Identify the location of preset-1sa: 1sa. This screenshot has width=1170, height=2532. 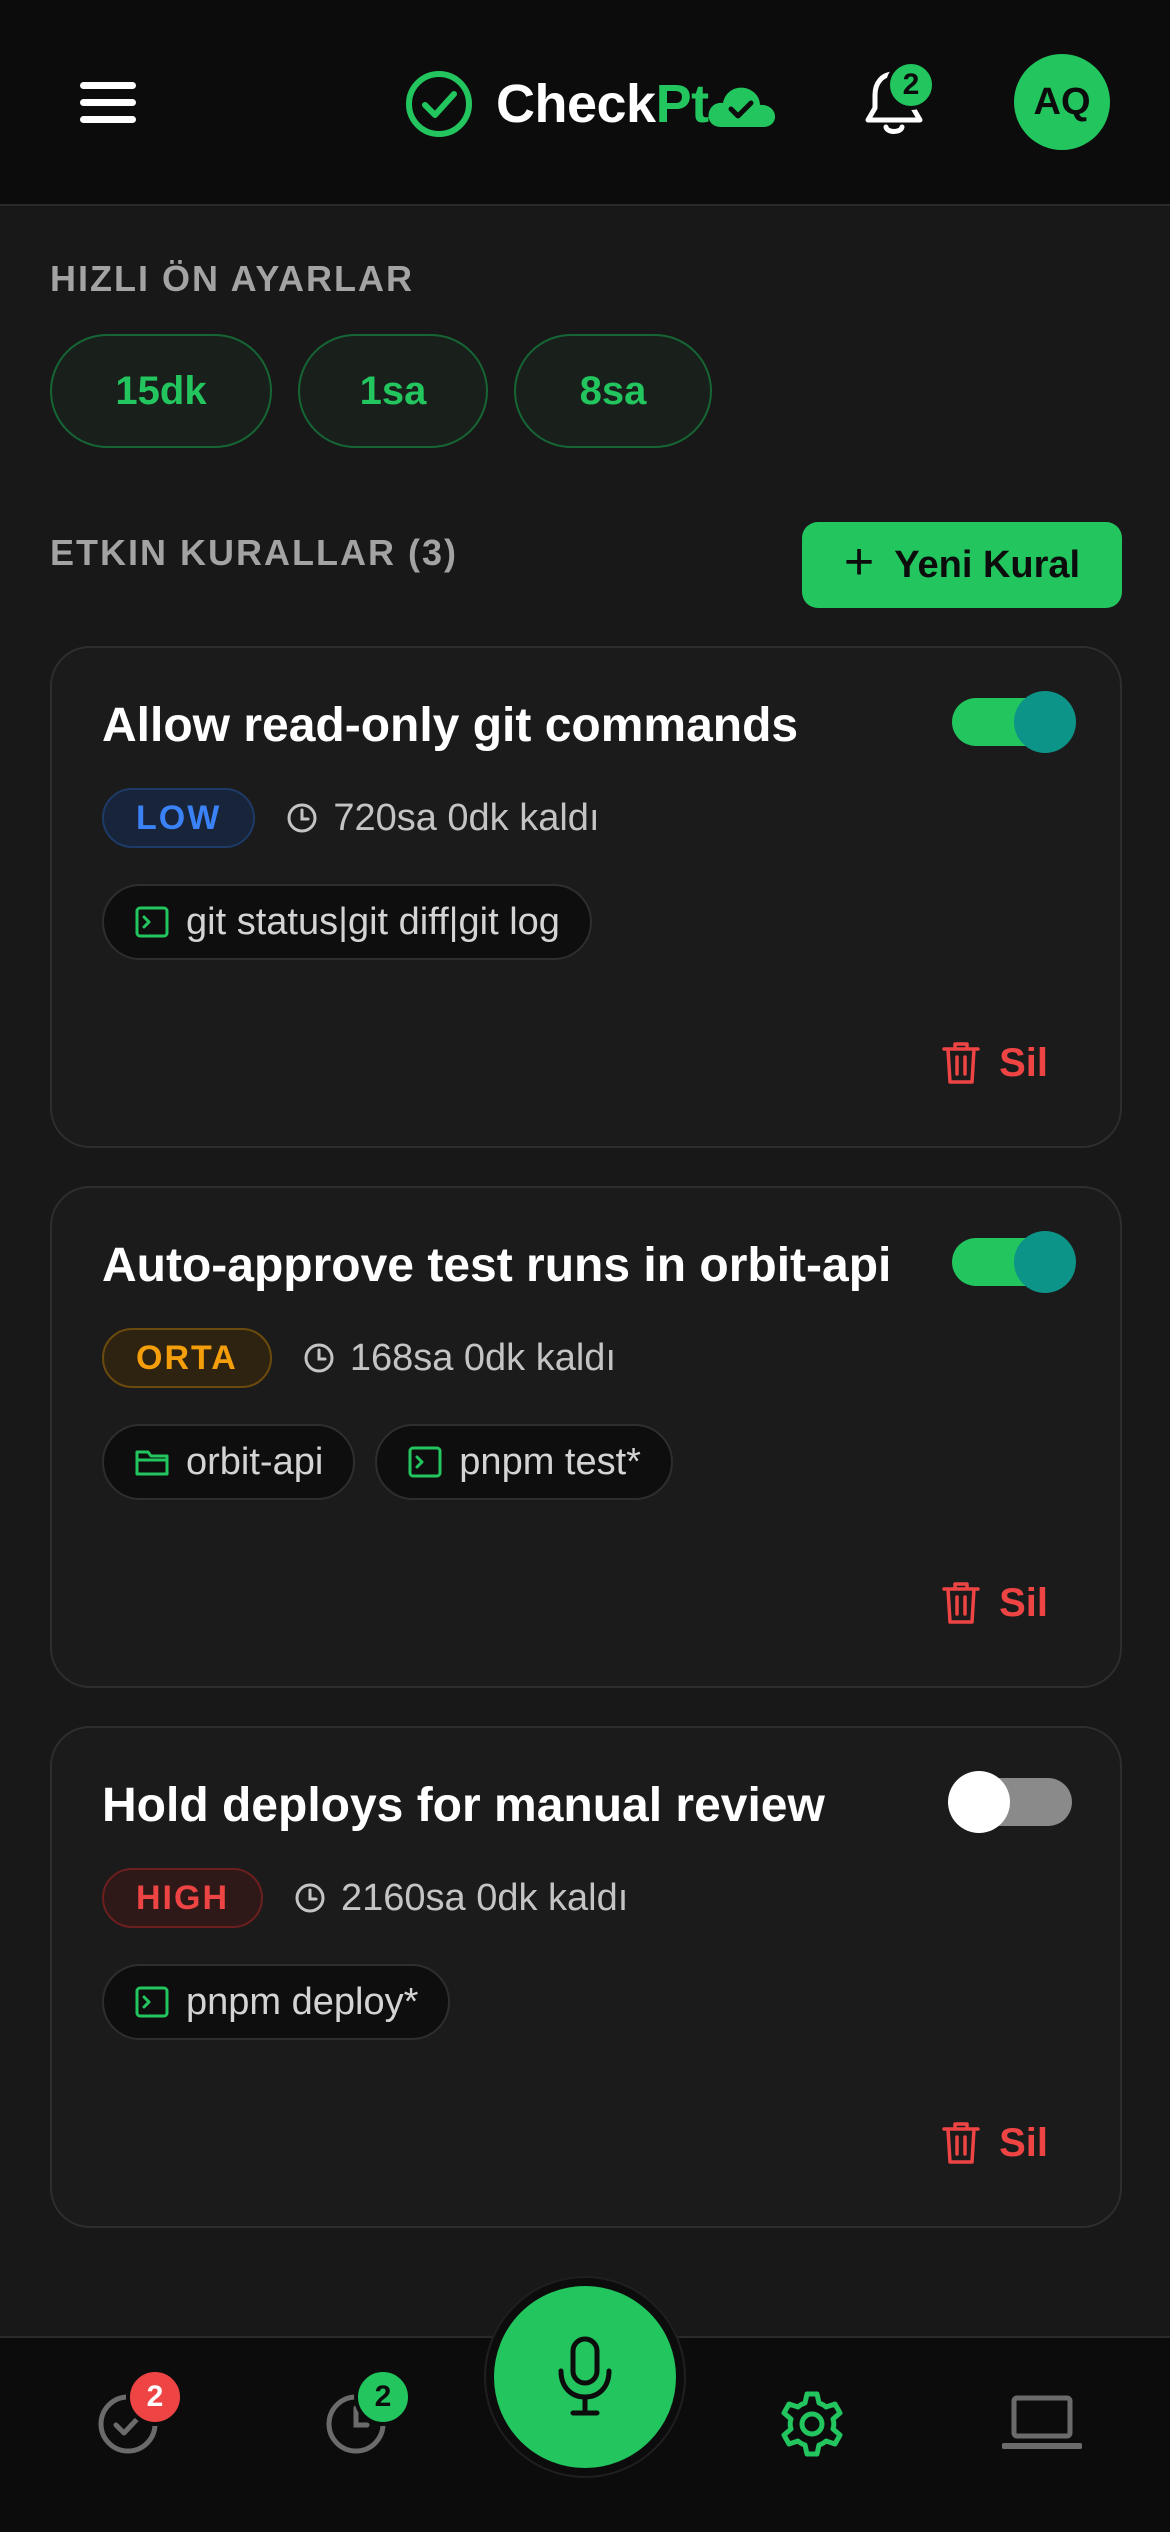
(393, 391).